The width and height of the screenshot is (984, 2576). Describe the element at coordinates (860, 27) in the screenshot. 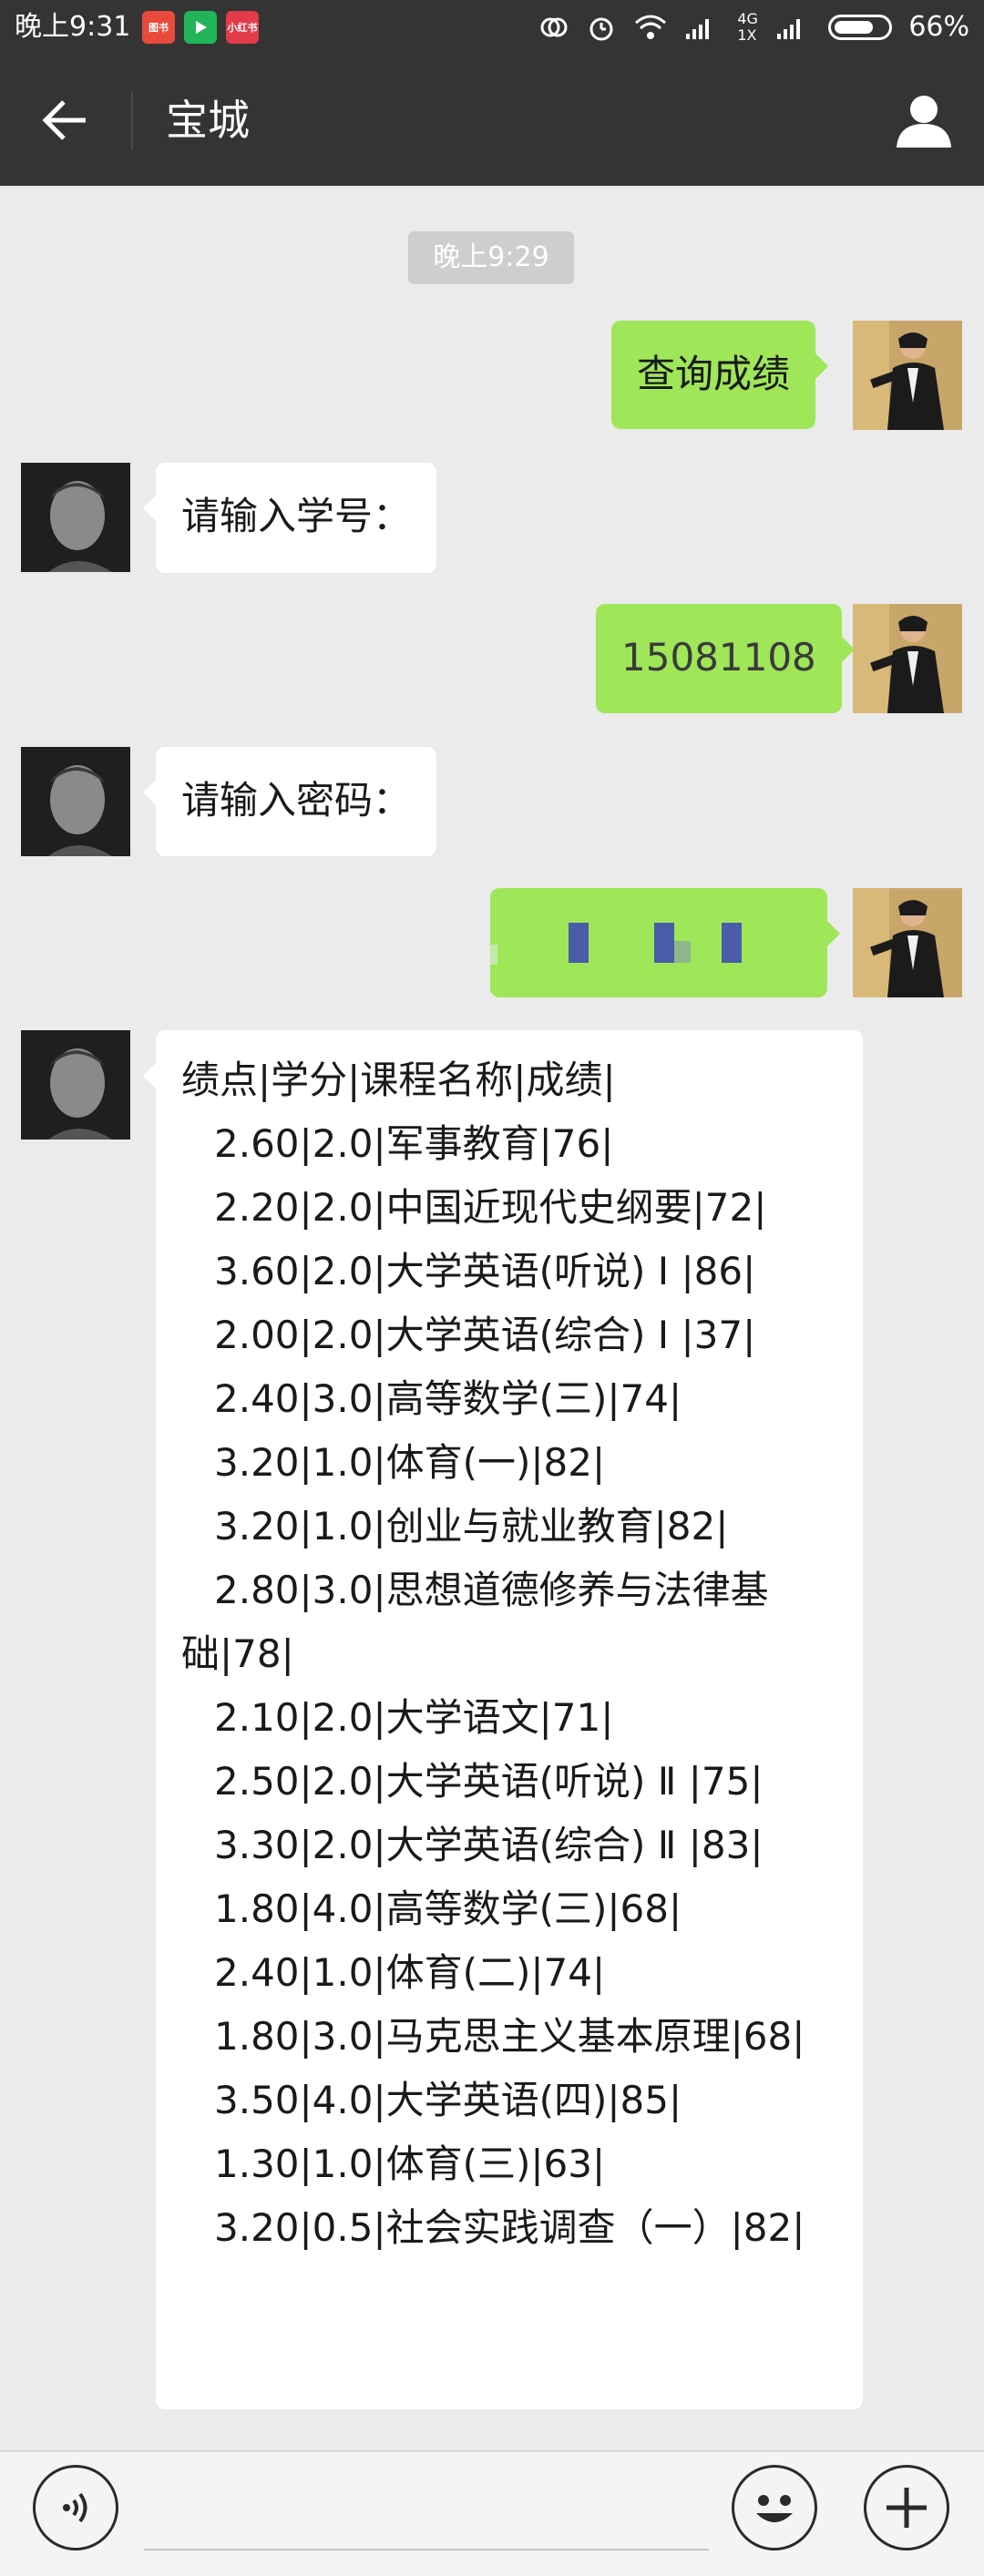

I see `battery-icon` at that location.